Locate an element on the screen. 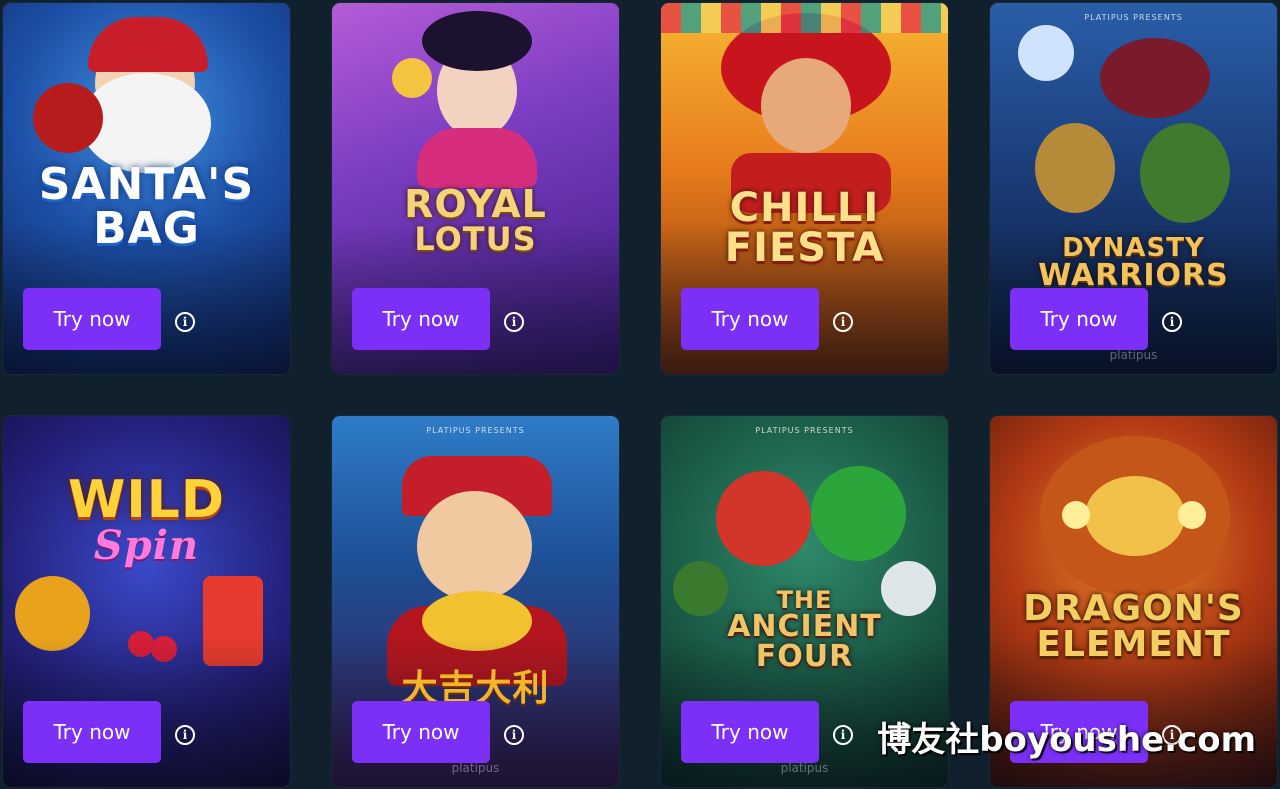 Image resolution: width=1280 pixels, height=789 pixels. game-title: SANTA'S BAG is located at coordinates (146, 207).